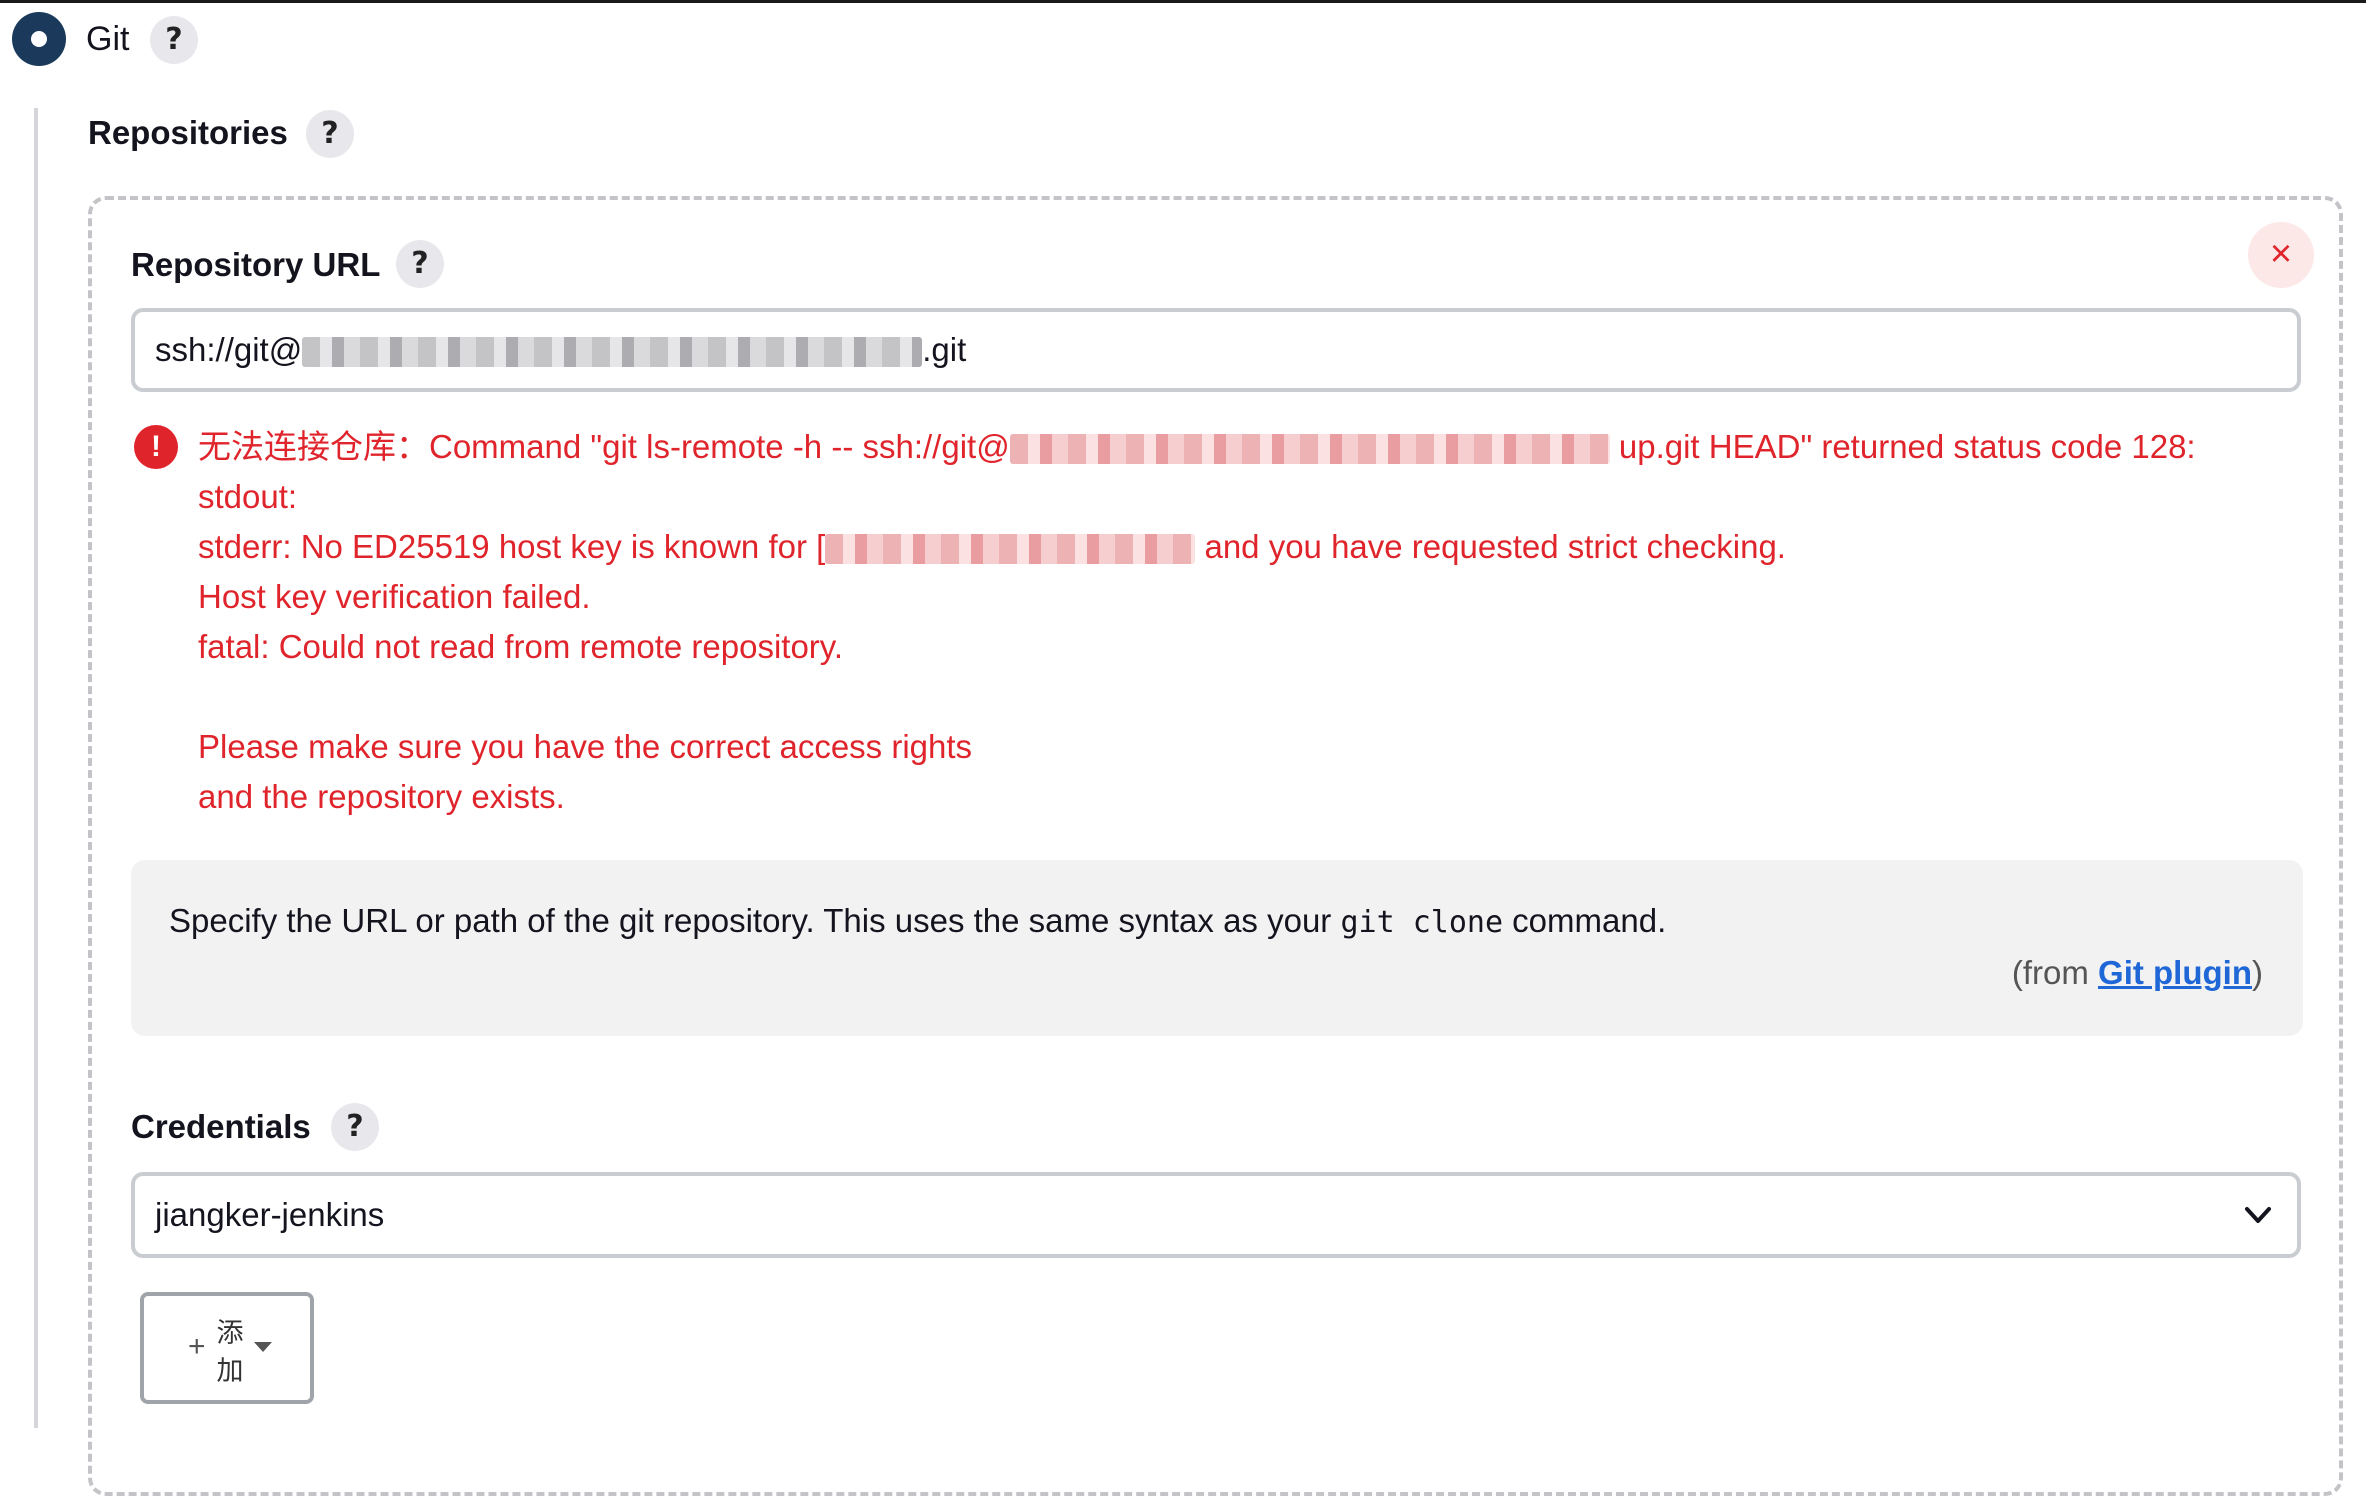  What do you see at coordinates (394, 596) in the screenshot?
I see `error-line-4: Host key verification failed.` at bounding box center [394, 596].